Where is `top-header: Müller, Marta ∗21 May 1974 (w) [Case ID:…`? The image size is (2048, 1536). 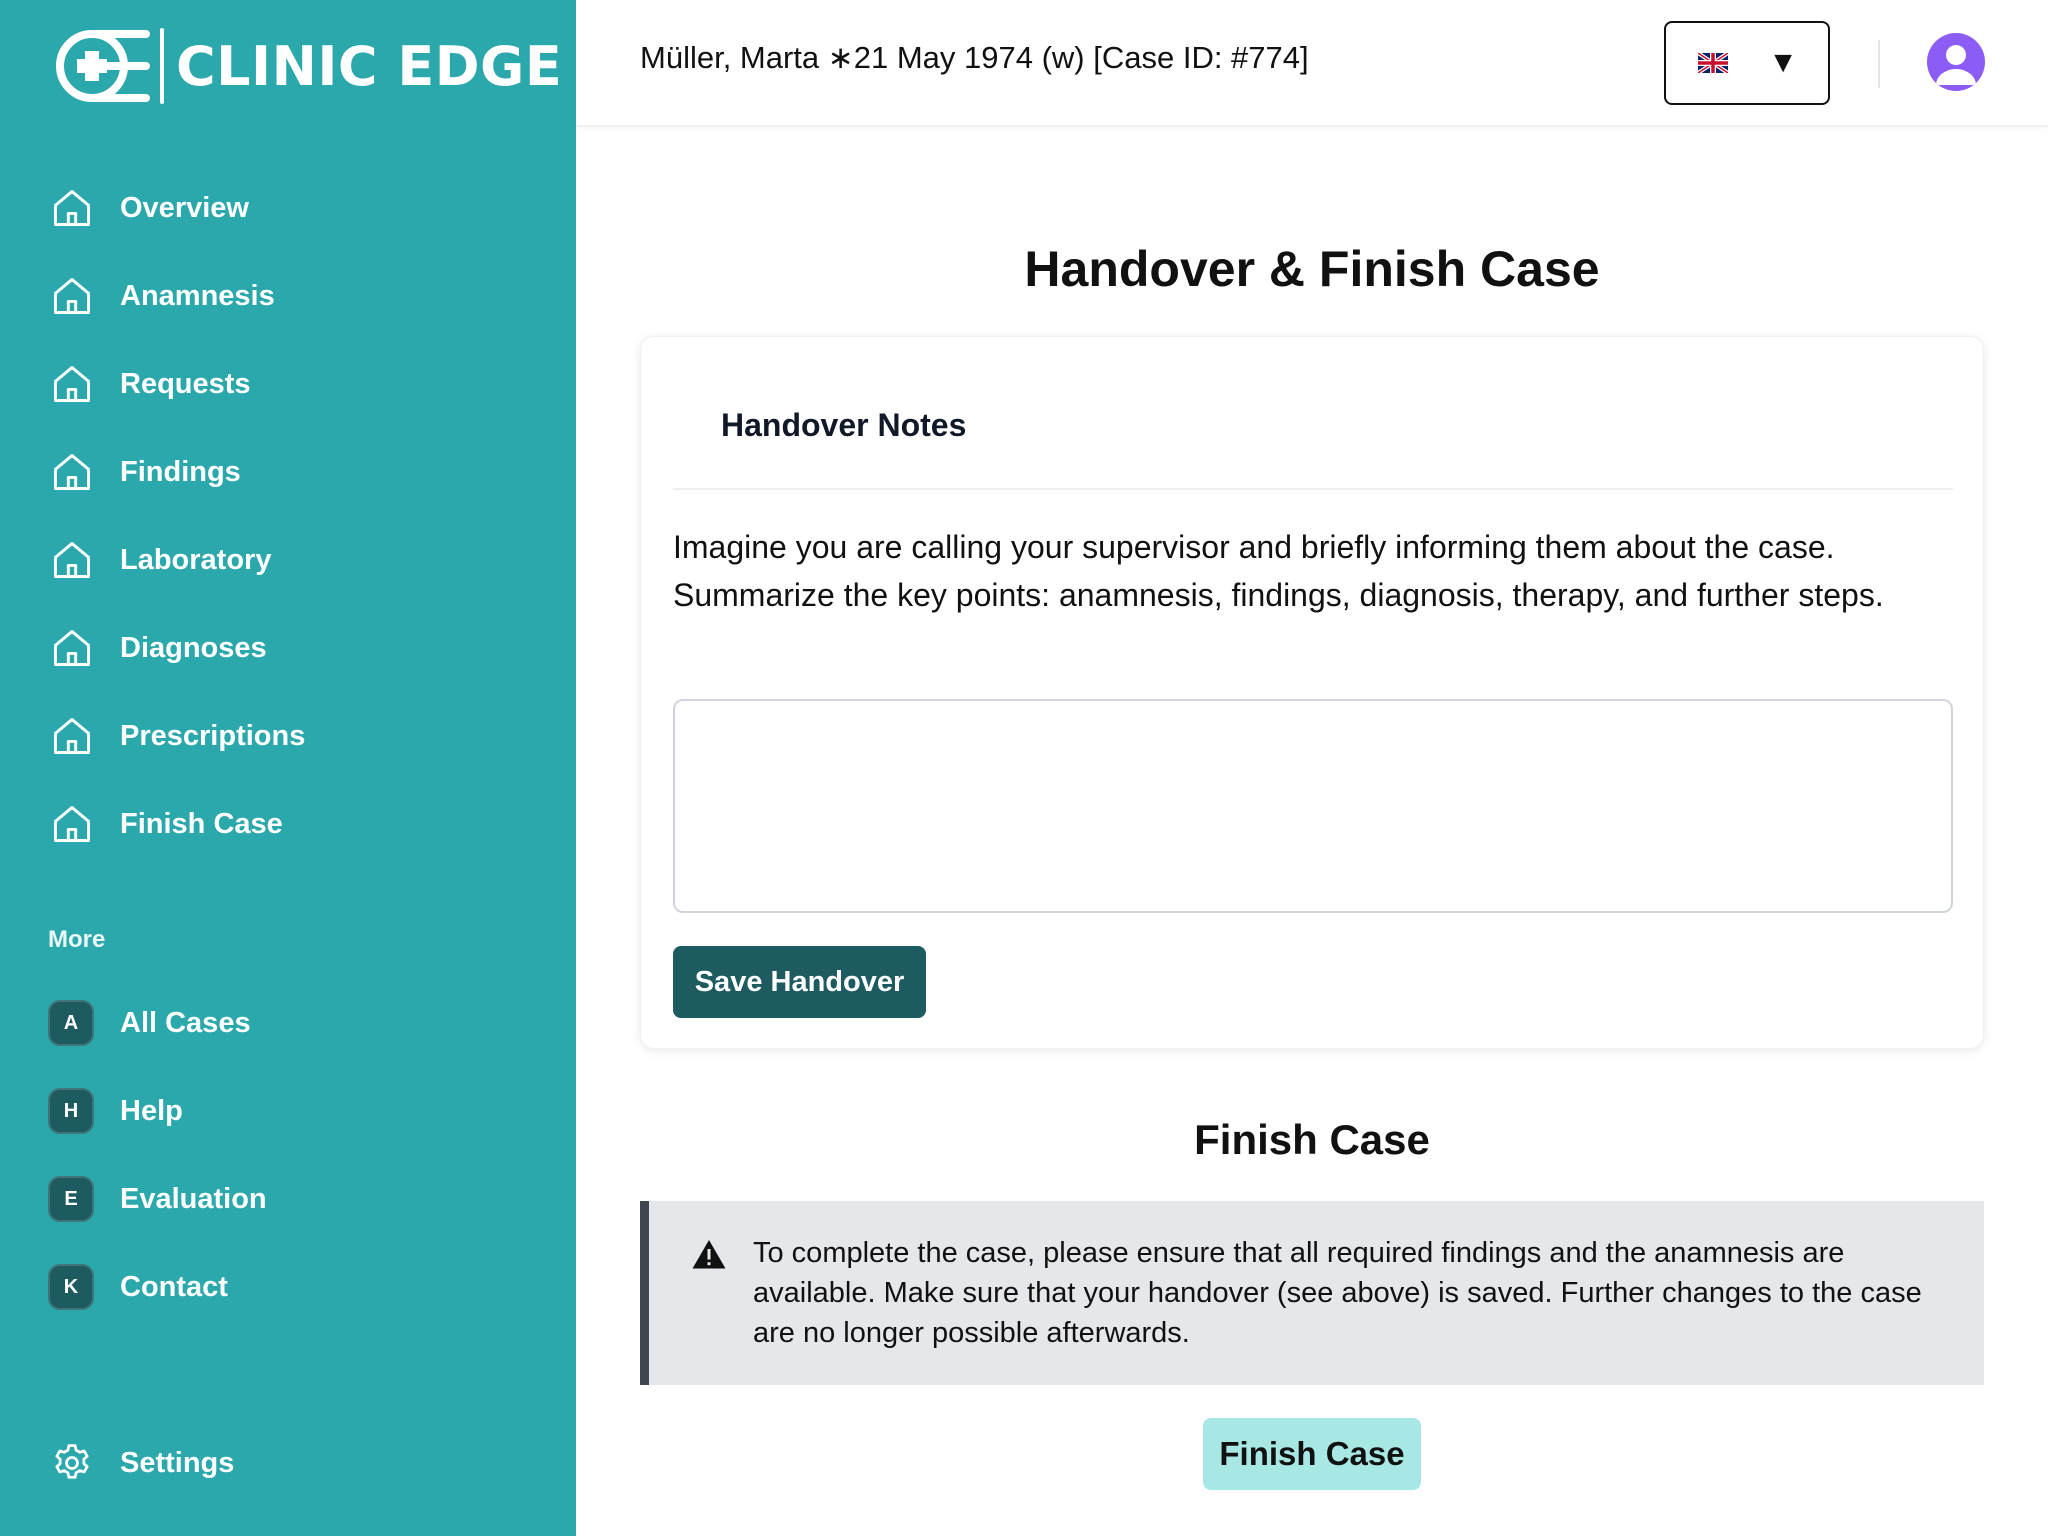
top-header: Müller, Marta ∗21 May 1974 (w) [Case ID:… is located at coordinates (1312, 63).